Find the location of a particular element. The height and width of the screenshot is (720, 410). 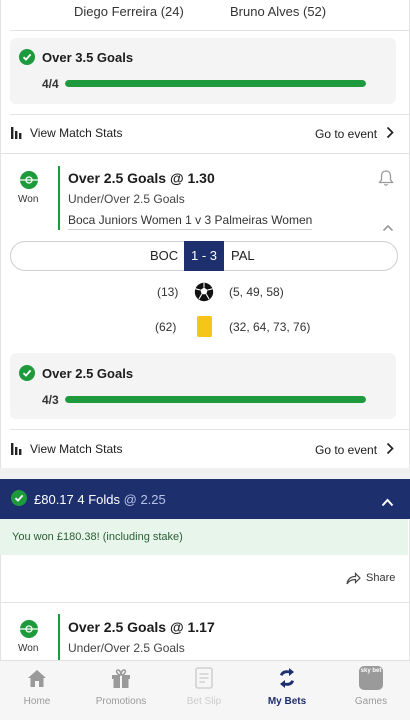

score: 1 - 3 is located at coordinates (204, 256).